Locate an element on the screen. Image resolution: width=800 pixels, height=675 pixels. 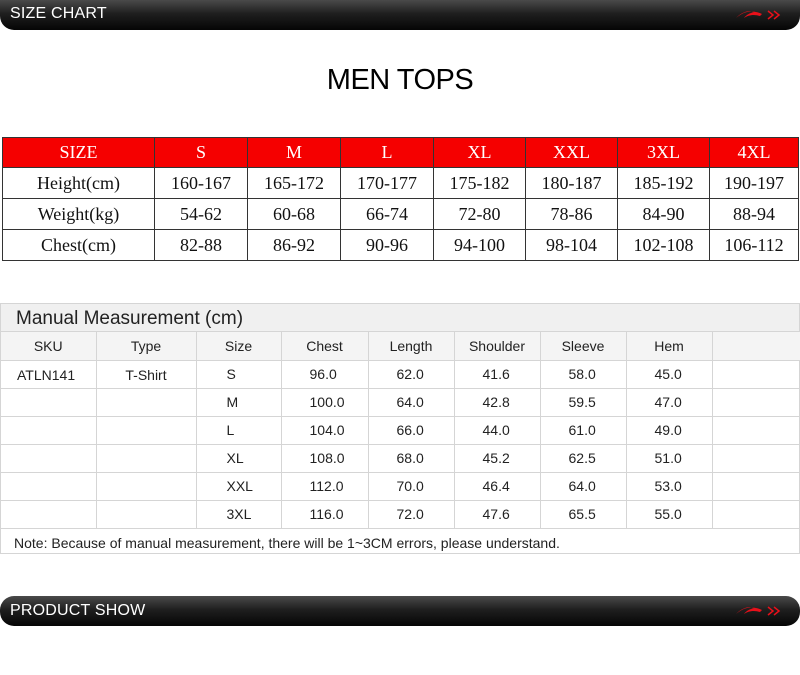
size-header-cell: XXL is located at coordinates (571, 152).